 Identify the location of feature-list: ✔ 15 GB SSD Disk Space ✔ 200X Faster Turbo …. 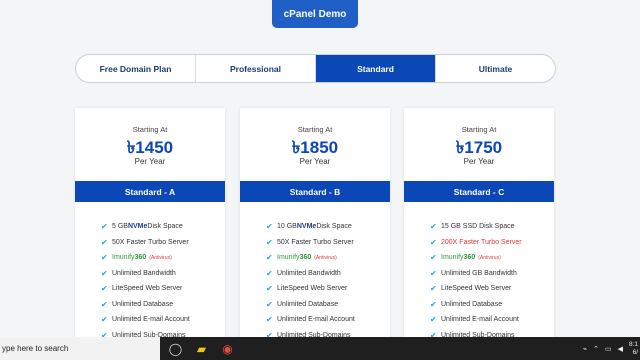
(476, 281).